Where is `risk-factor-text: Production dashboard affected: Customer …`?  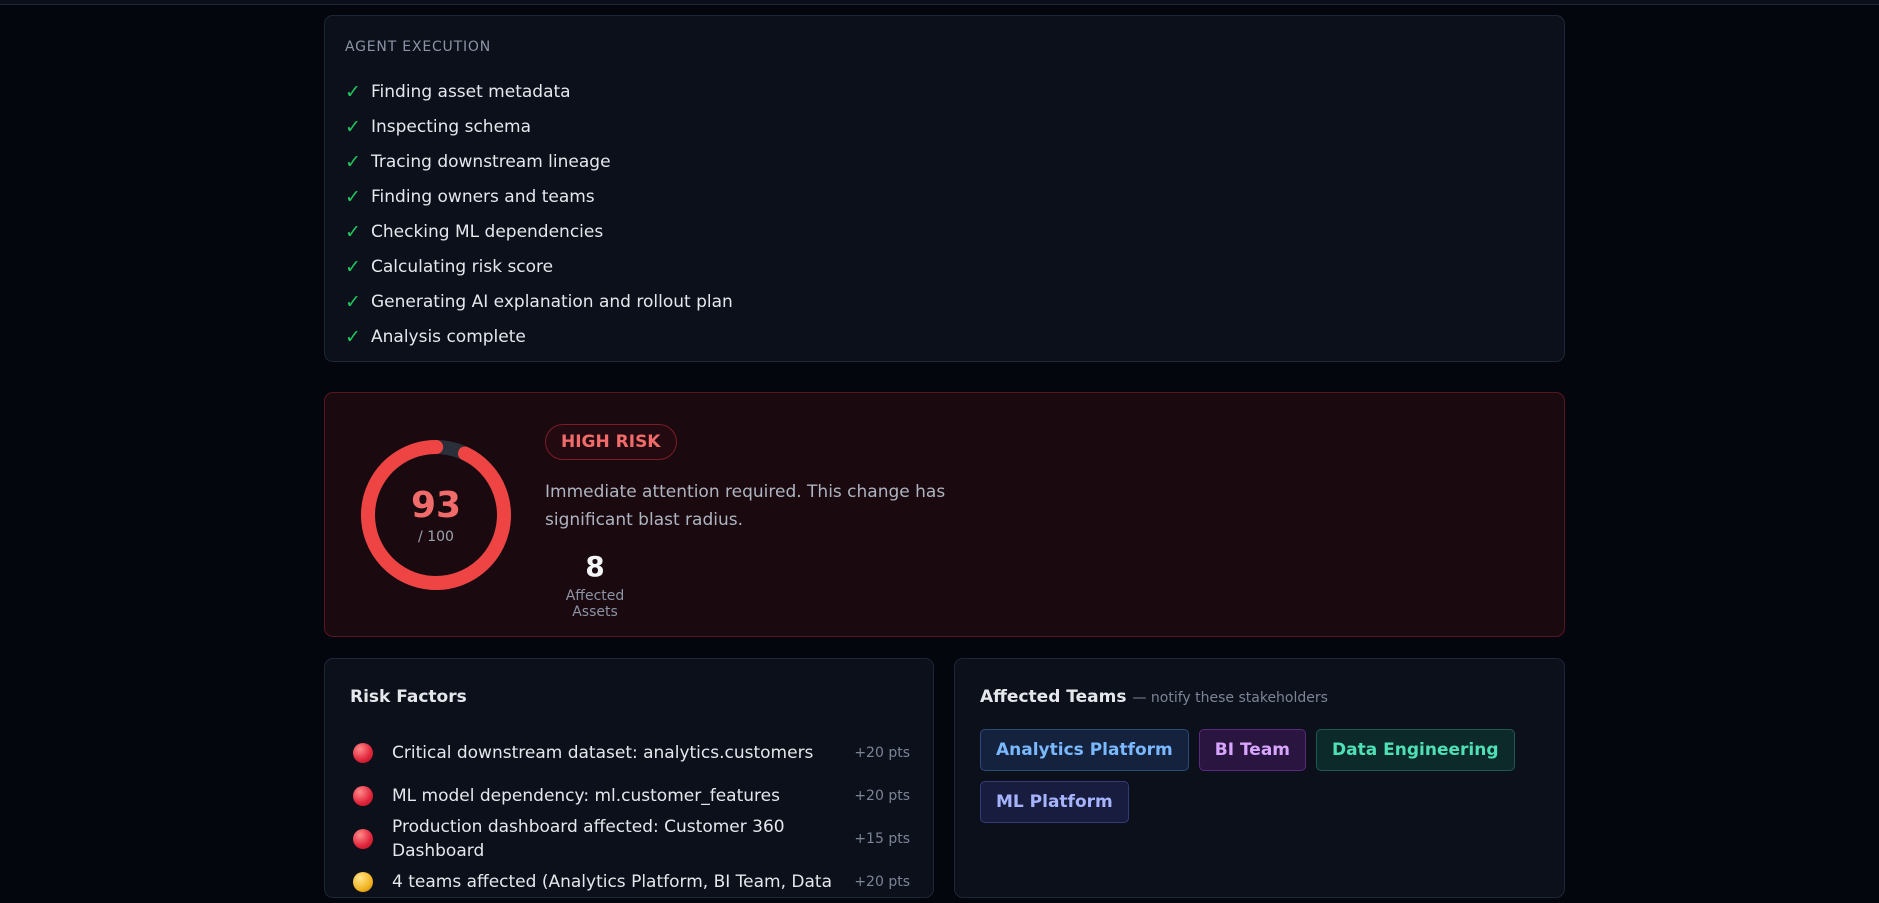
risk-factor-text: Production dashboard affected: Customer … is located at coordinates (588, 838).